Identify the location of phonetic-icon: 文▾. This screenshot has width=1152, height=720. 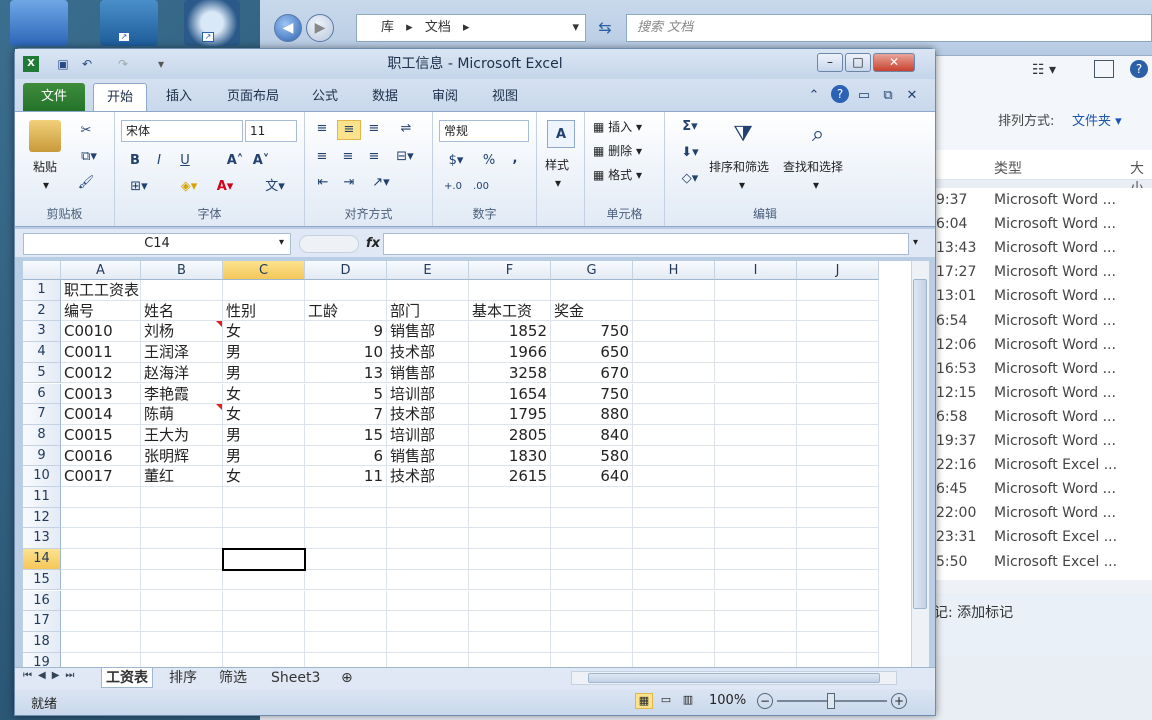
(275, 187).